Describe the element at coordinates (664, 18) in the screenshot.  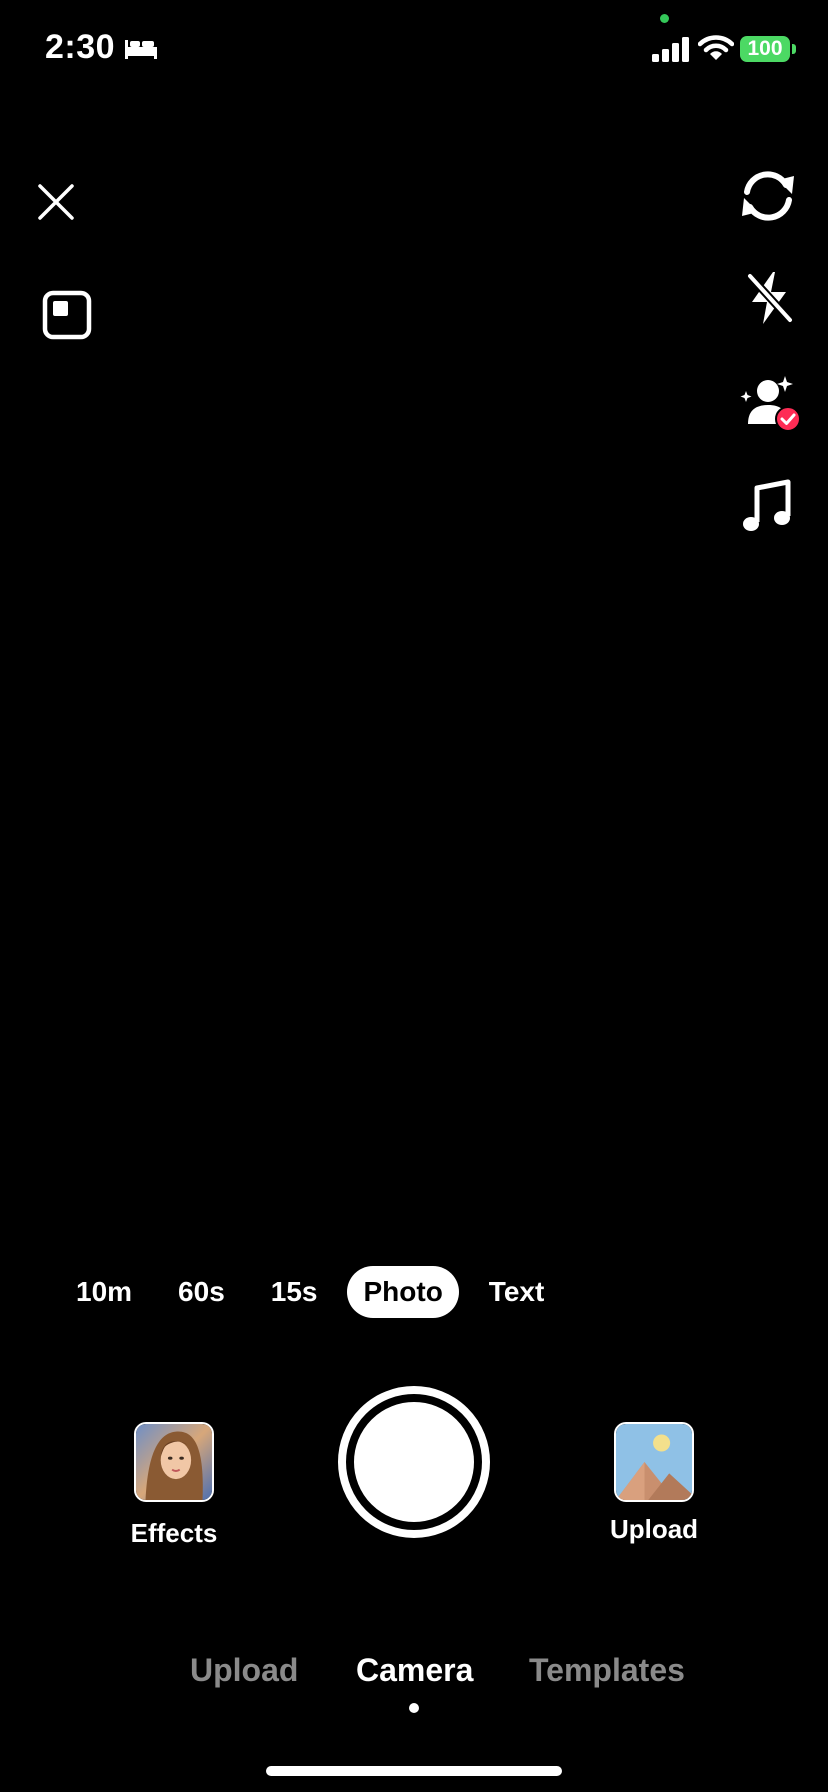
I see `privacy-indicator-dot` at that location.